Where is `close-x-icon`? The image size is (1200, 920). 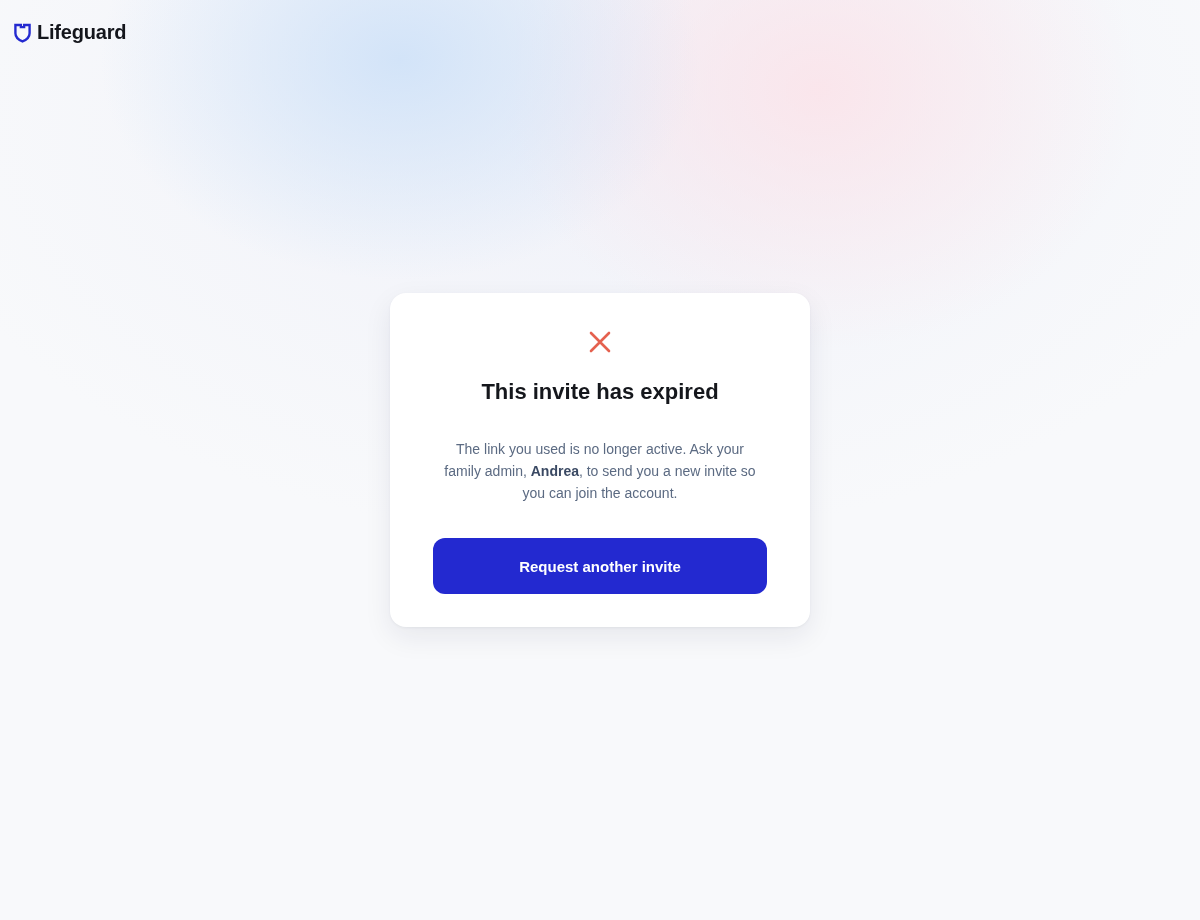 close-x-icon is located at coordinates (600, 342).